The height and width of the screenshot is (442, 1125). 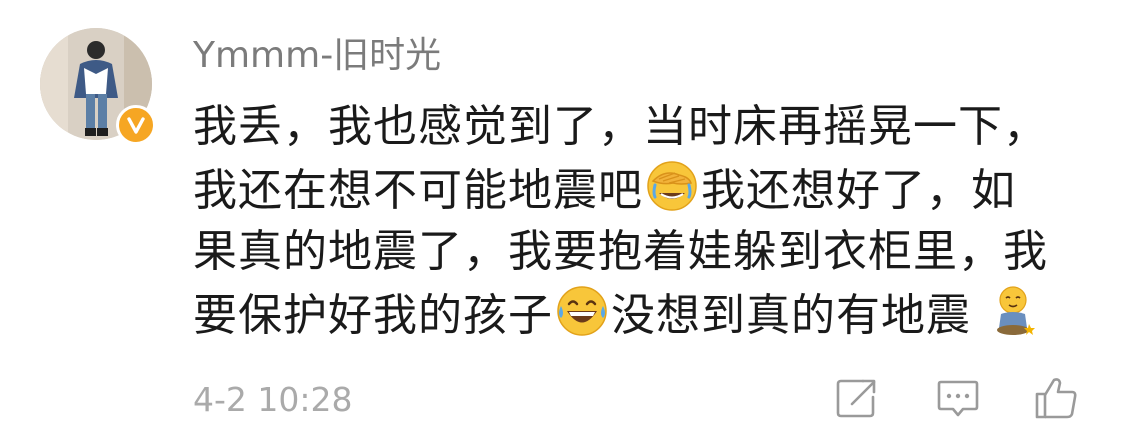 I want to click on comment-text: 我丢，我也感觉到了，当时床再摇晃一下，, so click(x=620, y=126).